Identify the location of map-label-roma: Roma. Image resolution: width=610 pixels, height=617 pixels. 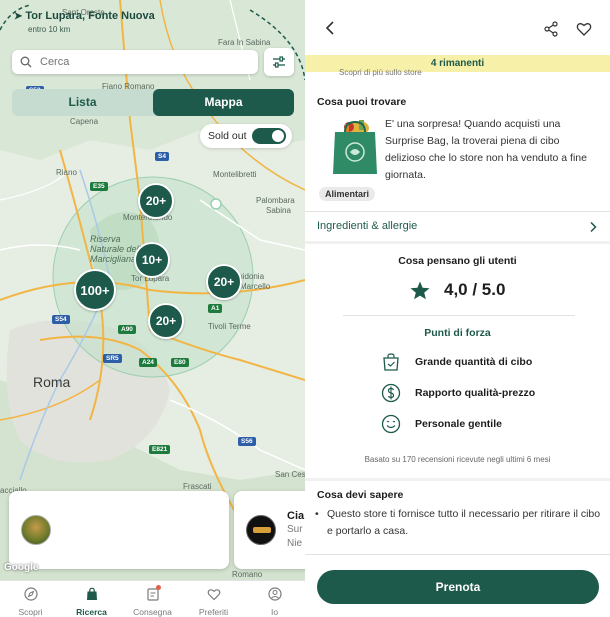
(52, 382).